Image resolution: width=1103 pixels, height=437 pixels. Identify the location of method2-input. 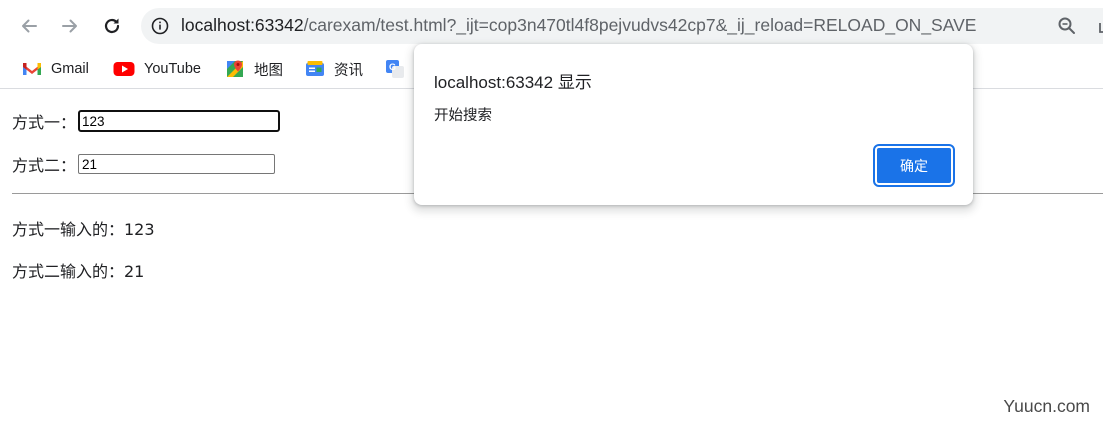
(177, 164).